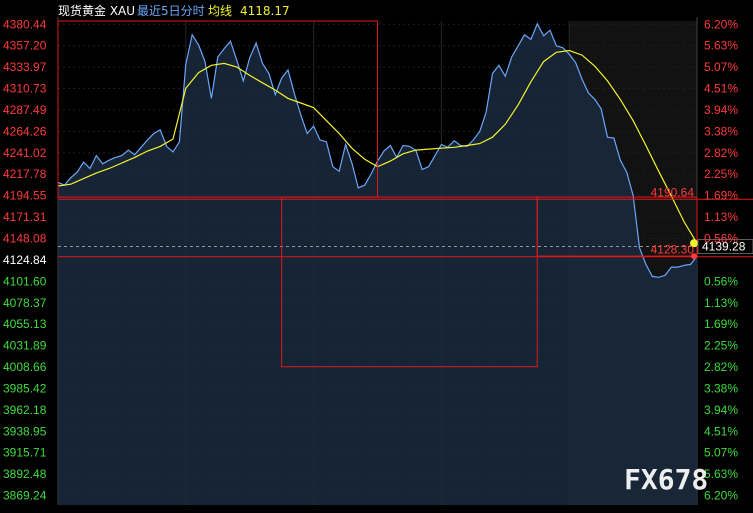 The width and height of the screenshot is (753, 513). I want to click on left-tick-label: 3892.48, so click(25, 474).